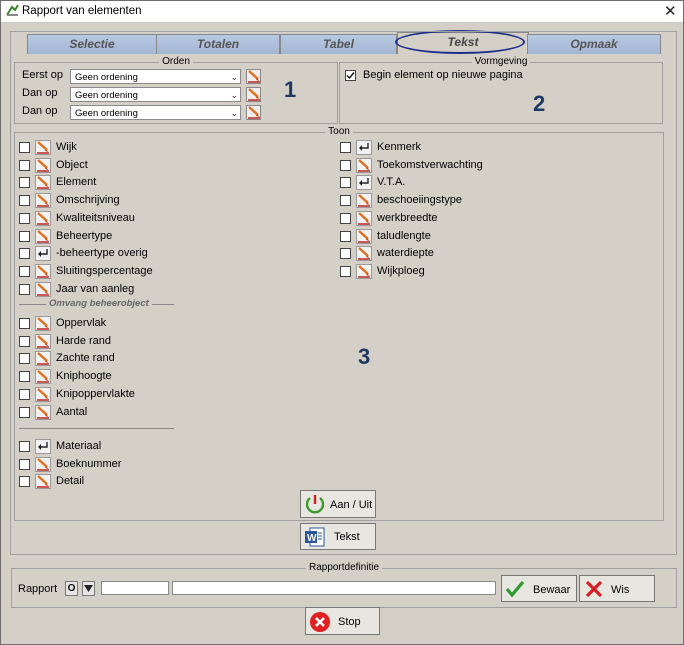 Image resolution: width=684 pixels, height=645 pixels. What do you see at coordinates (347, 537) in the screenshot?
I see `tekst-button-label: Tekst` at bounding box center [347, 537].